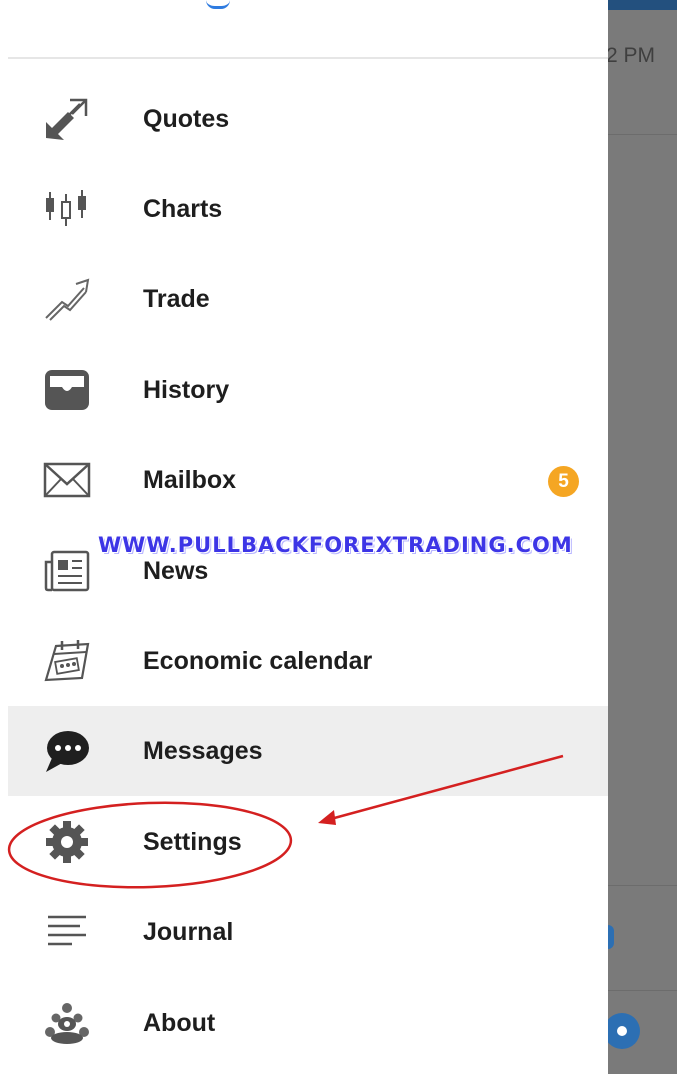  I want to click on gear-icon, so click(67, 842).